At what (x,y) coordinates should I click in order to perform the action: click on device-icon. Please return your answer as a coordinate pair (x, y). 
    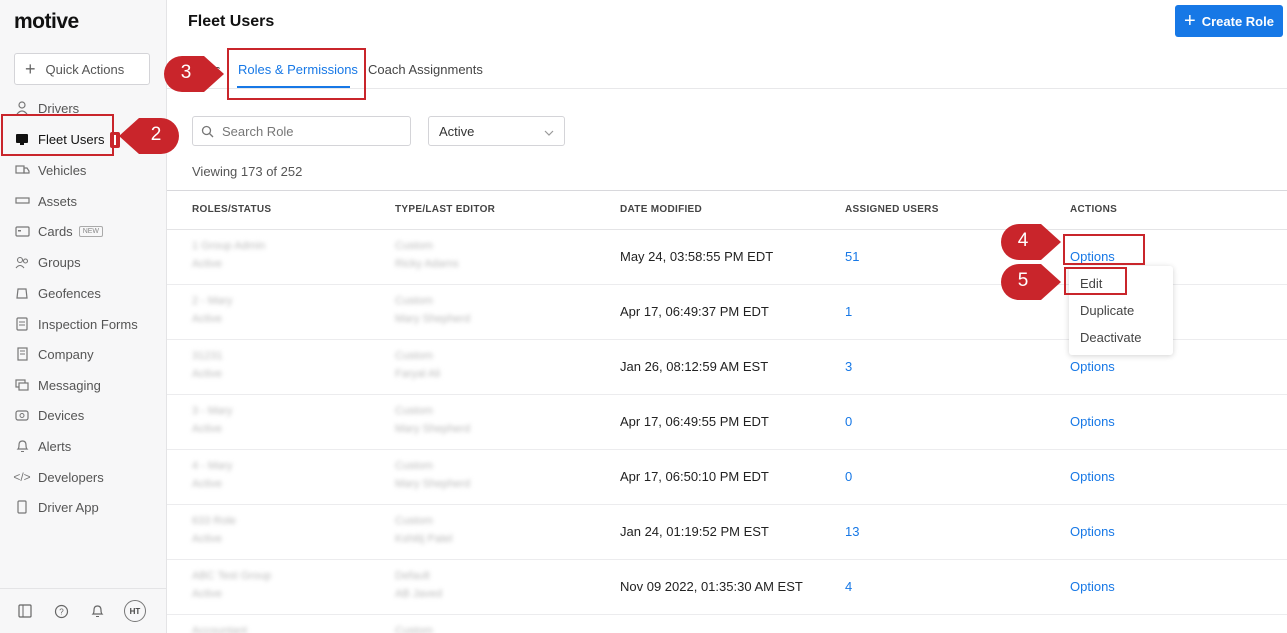
    Looking at the image, I should click on (22, 415).